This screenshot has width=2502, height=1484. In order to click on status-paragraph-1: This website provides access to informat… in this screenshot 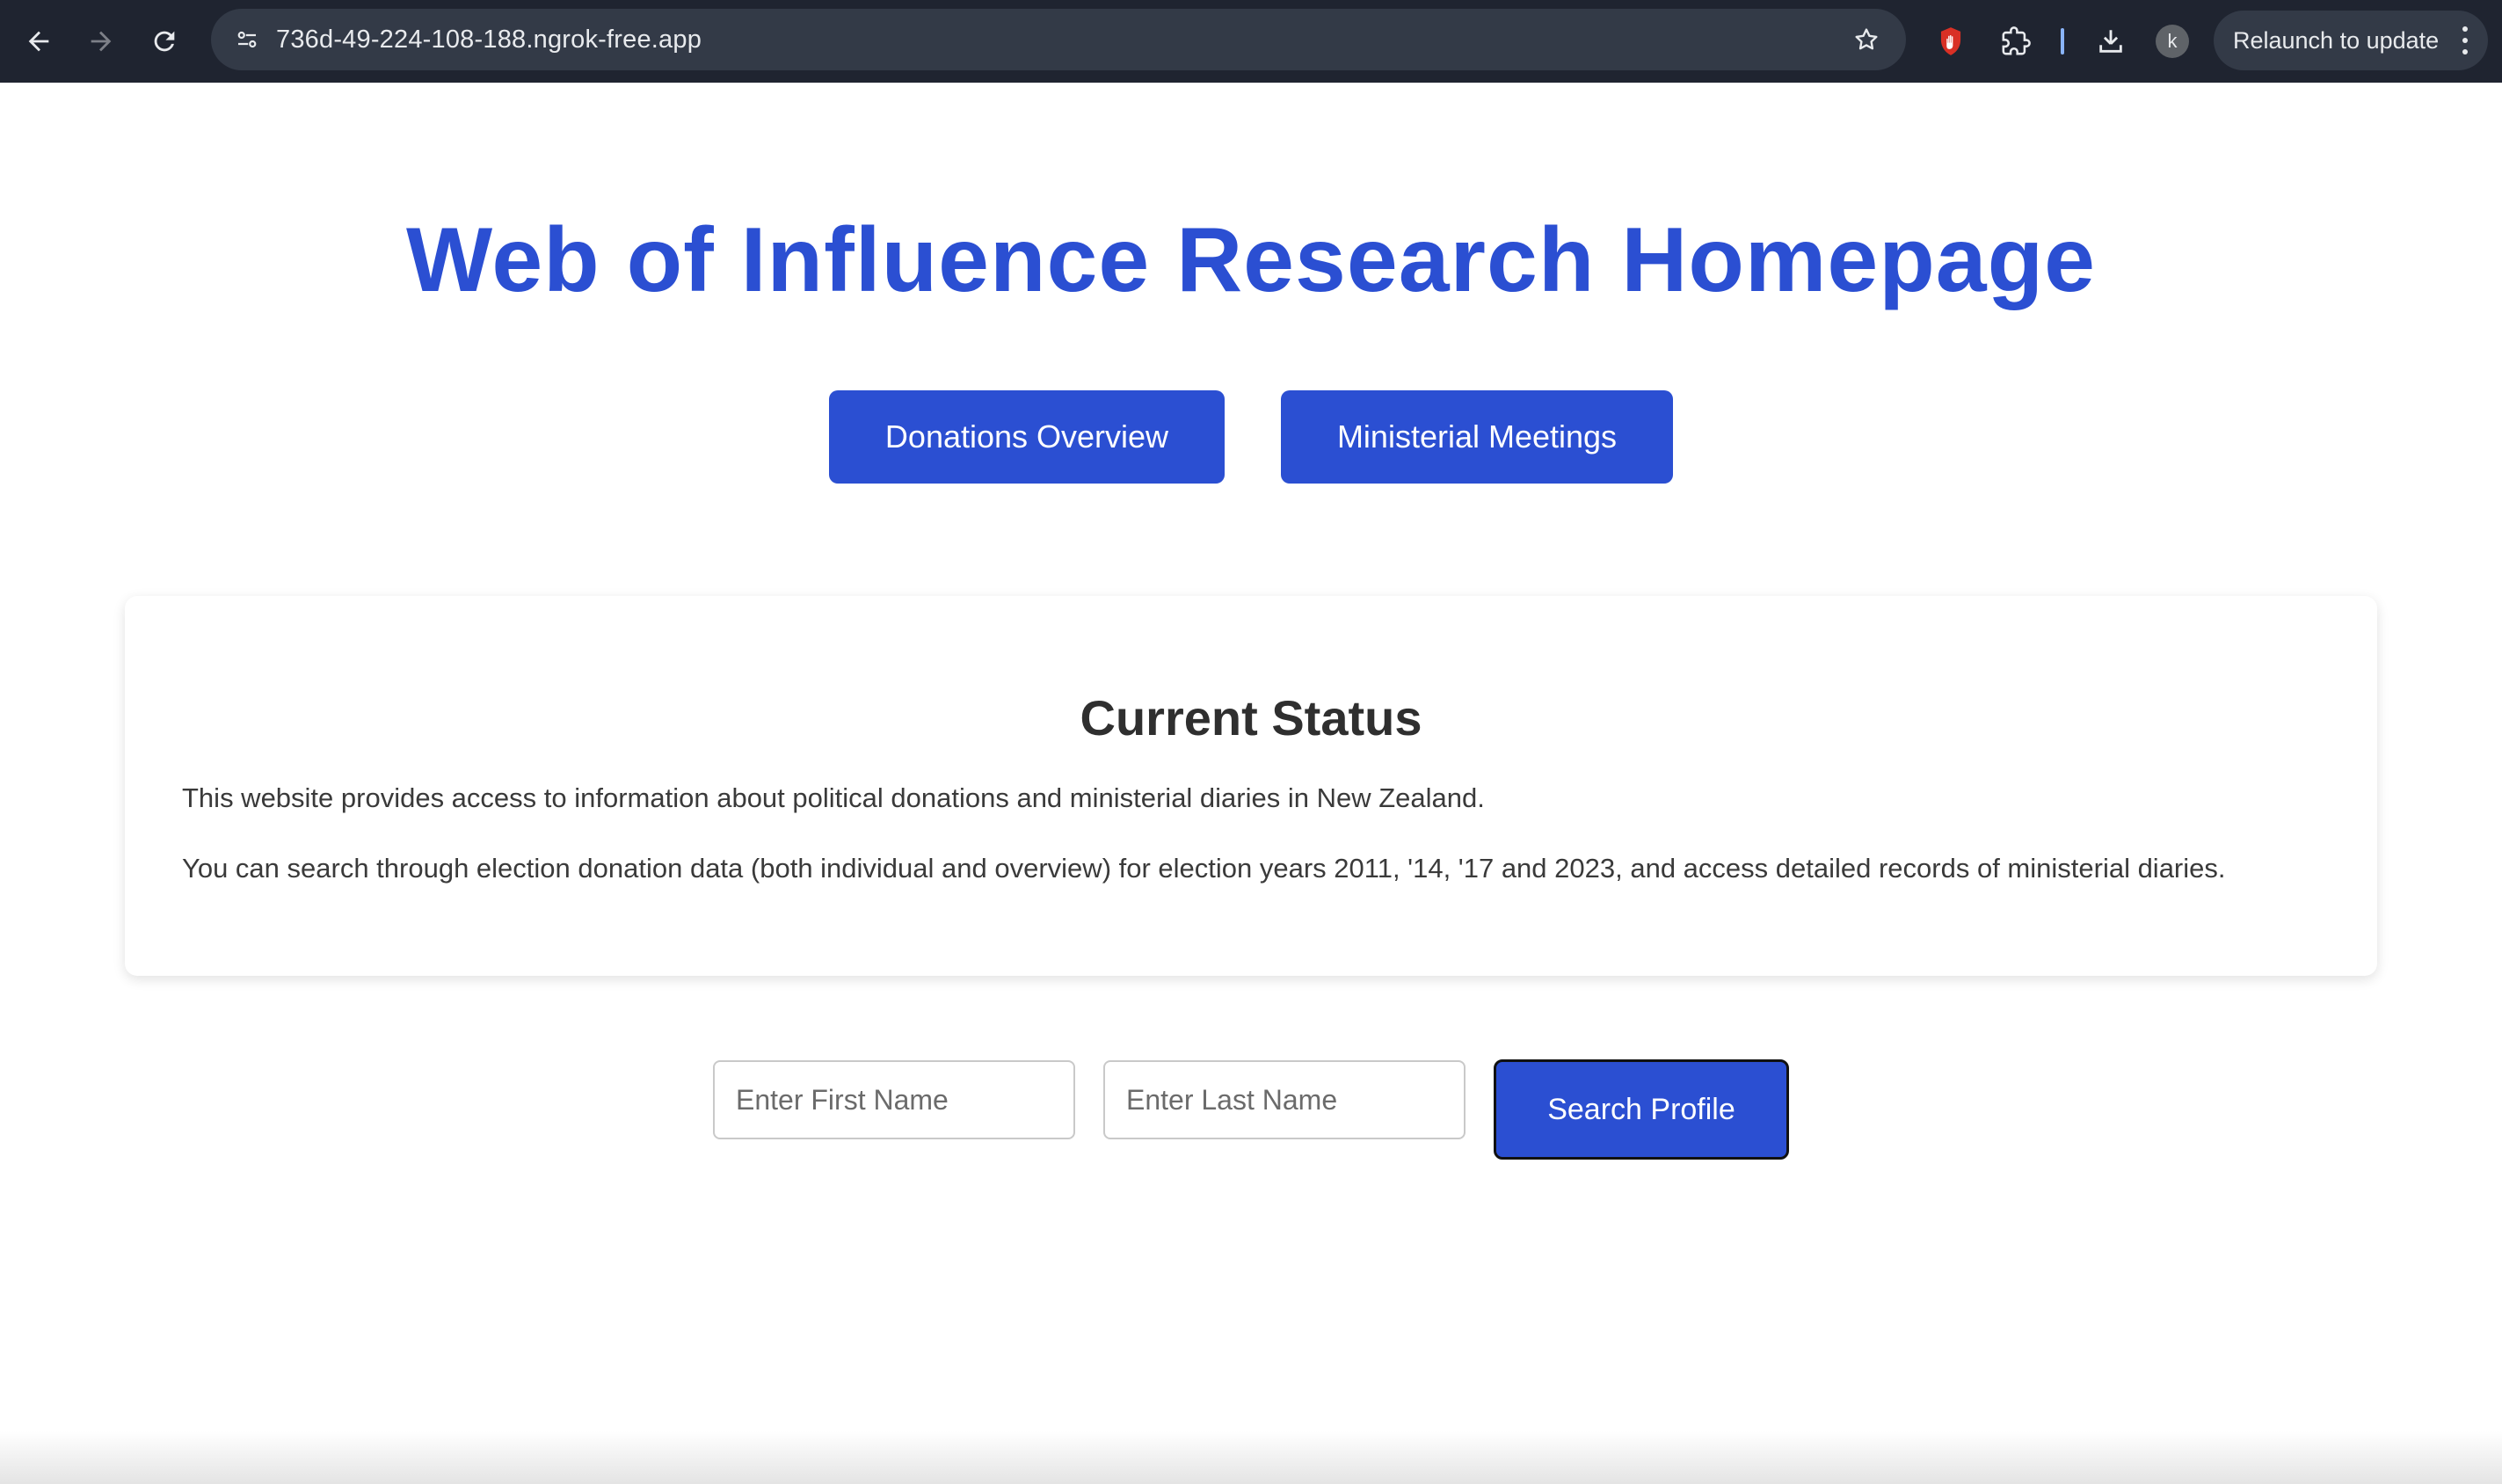, I will do `click(834, 798)`.